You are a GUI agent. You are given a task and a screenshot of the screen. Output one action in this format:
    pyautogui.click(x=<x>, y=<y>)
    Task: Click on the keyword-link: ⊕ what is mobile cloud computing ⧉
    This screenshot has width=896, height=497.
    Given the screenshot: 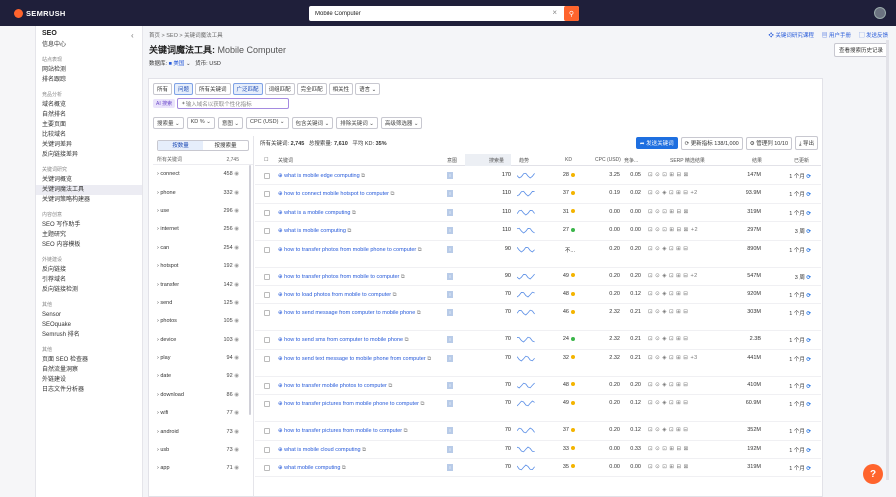 What is the action you would take?
    pyautogui.click(x=360, y=450)
    